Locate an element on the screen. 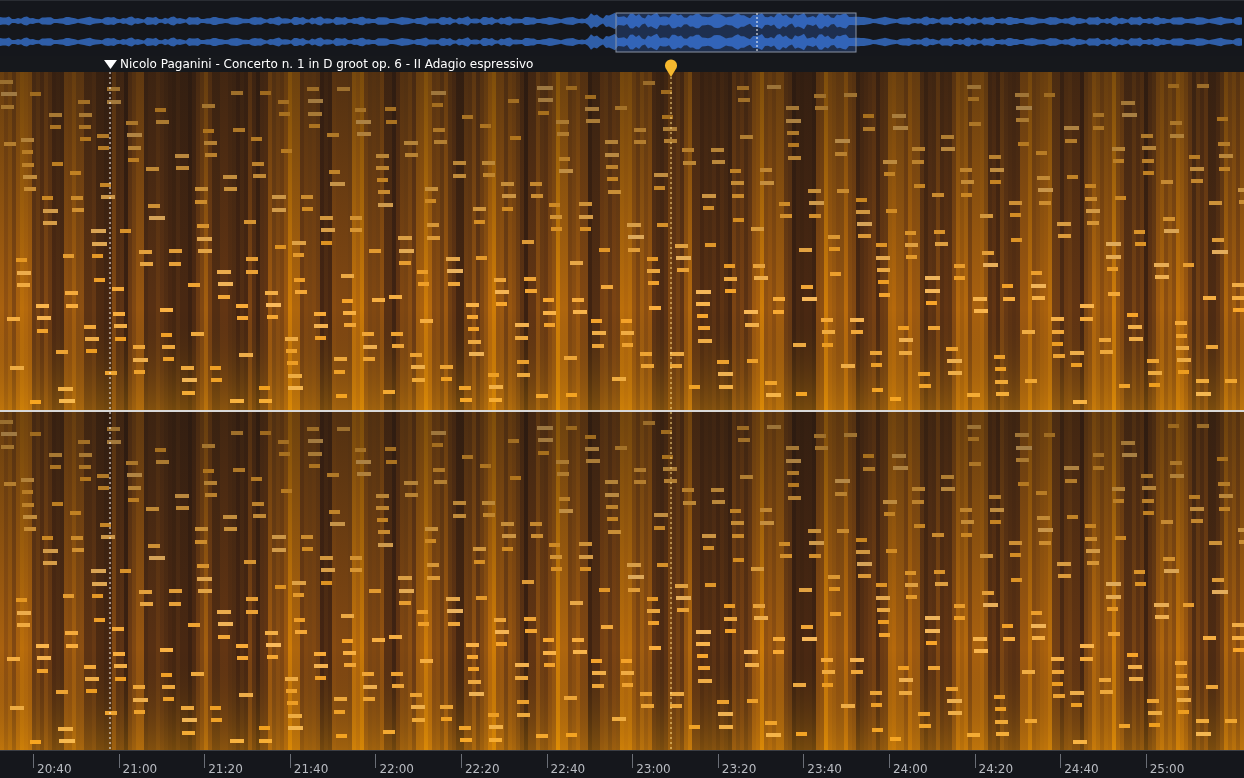 The height and width of the screenshot is (778, 1244). time-label: 24:40 is located at coordinates (1081, 769).